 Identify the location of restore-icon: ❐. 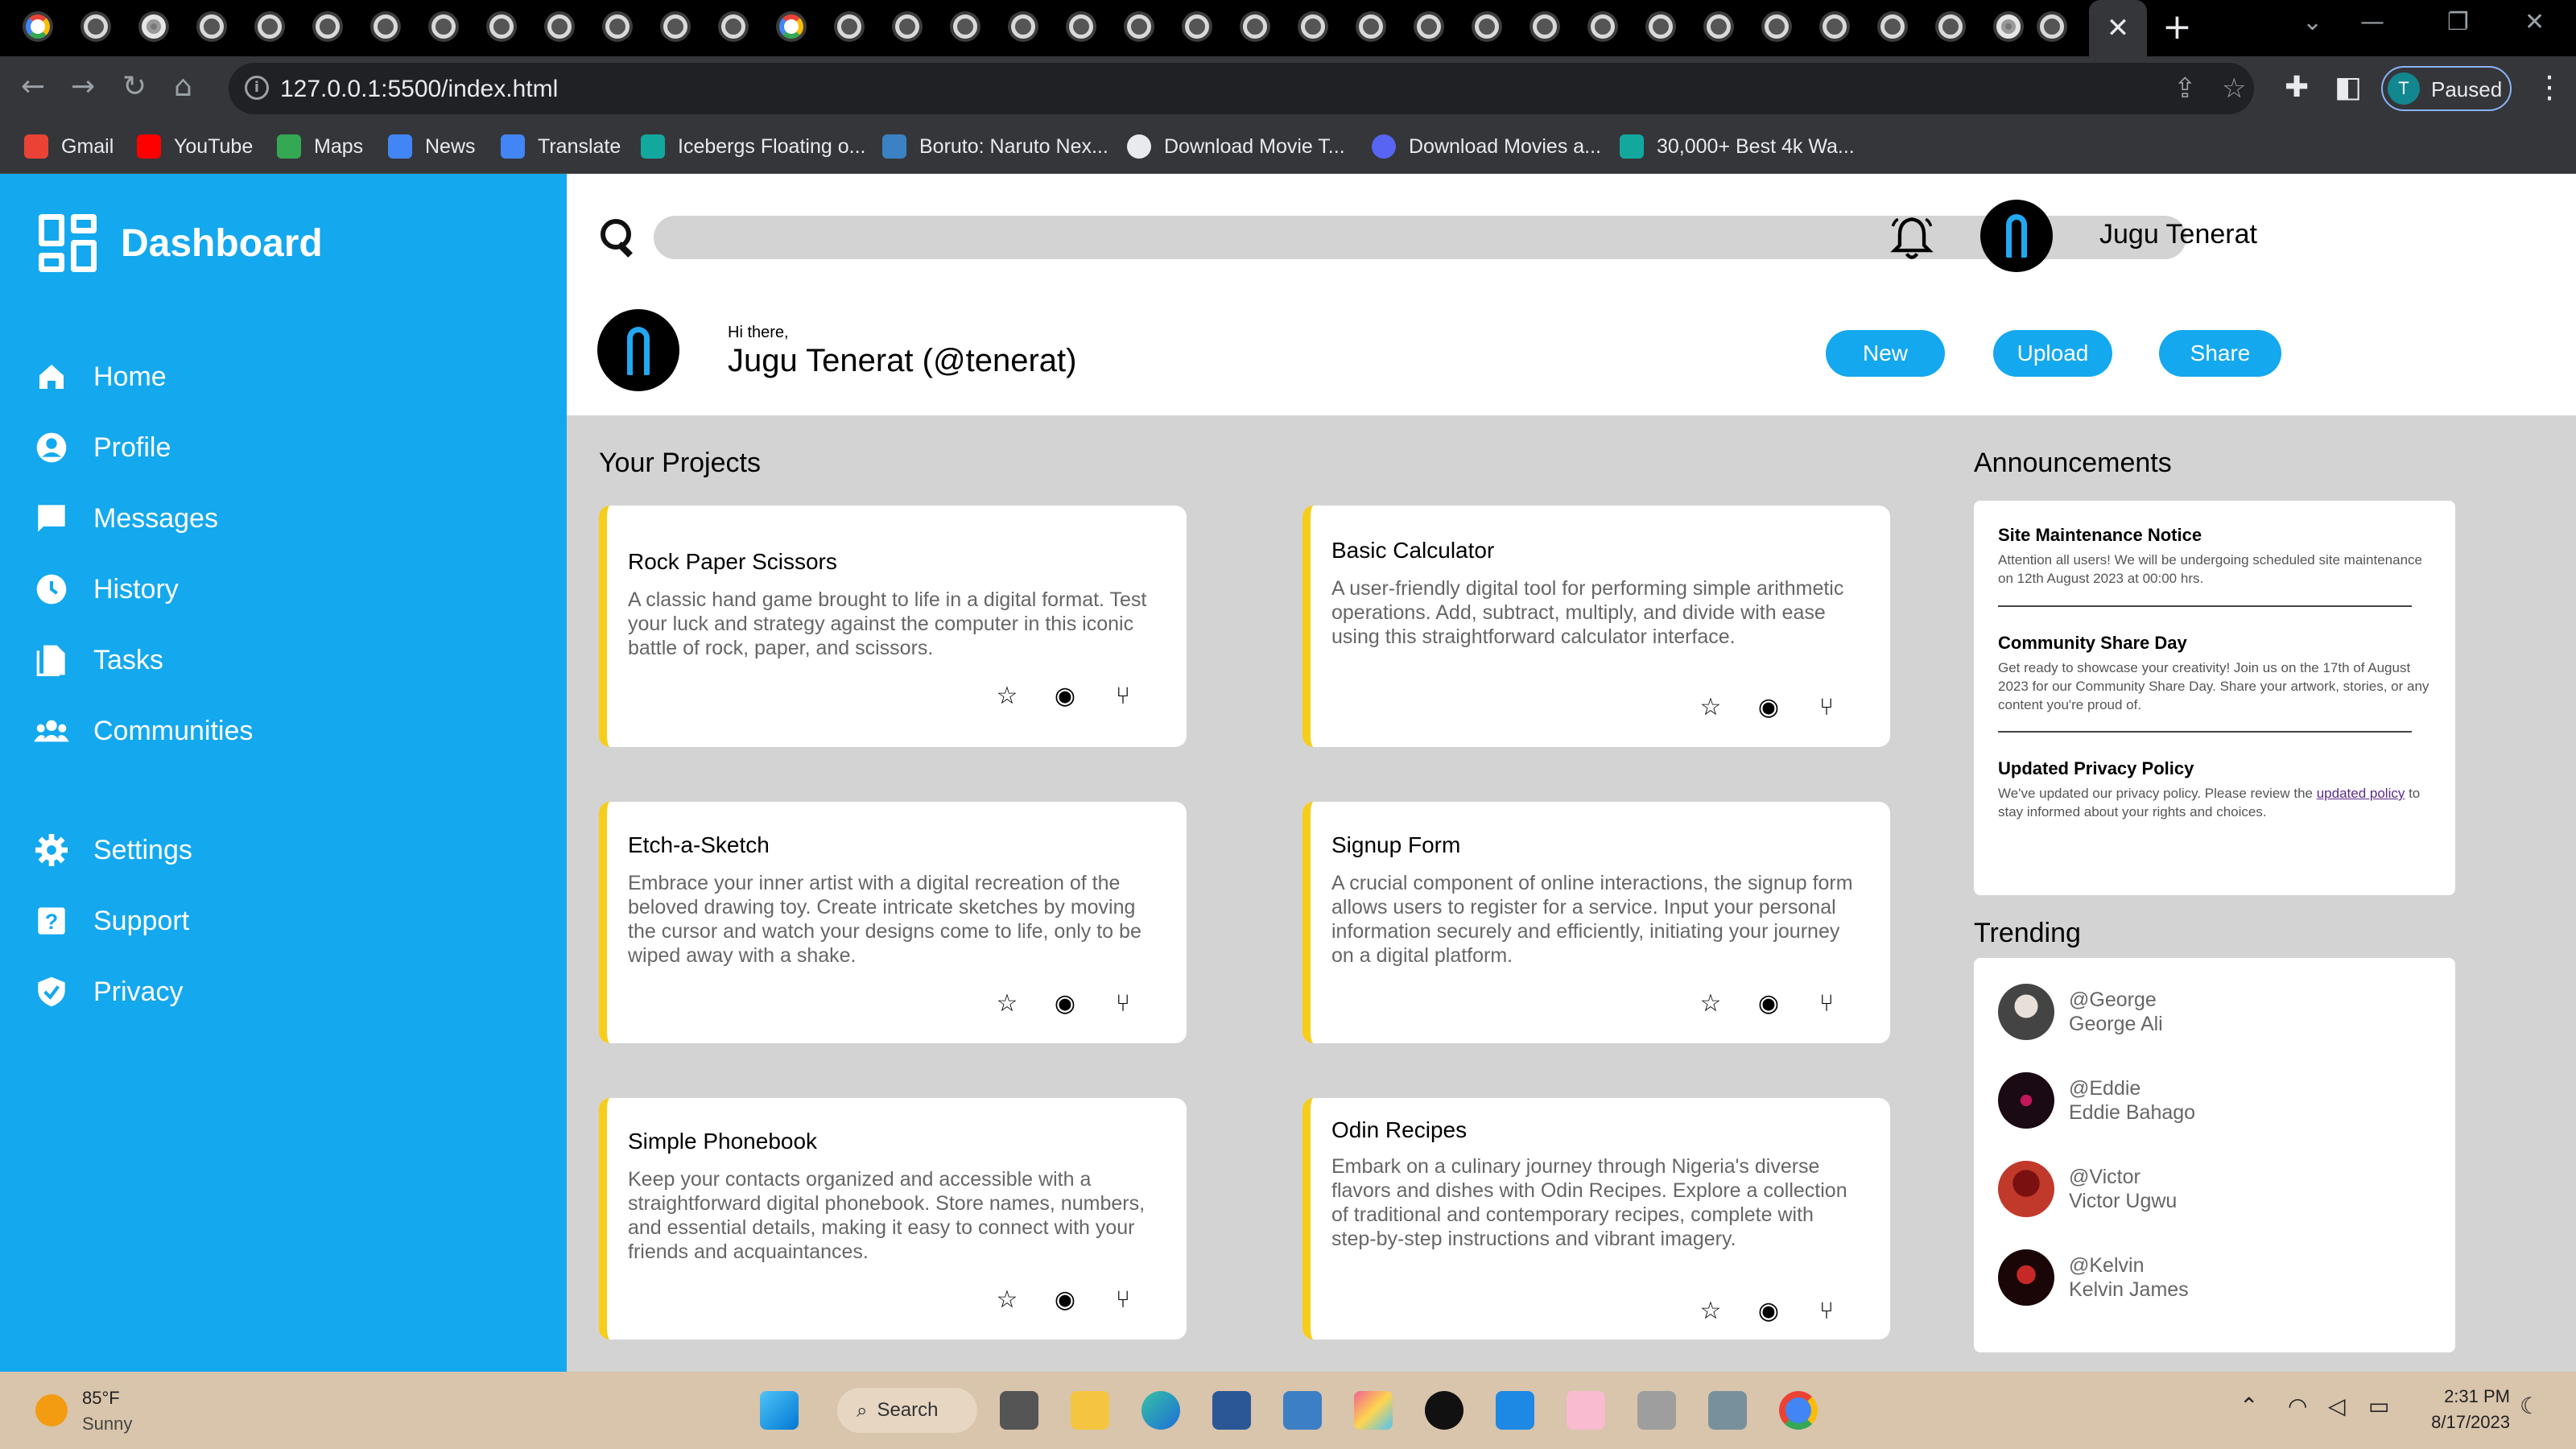
(2458, 22).